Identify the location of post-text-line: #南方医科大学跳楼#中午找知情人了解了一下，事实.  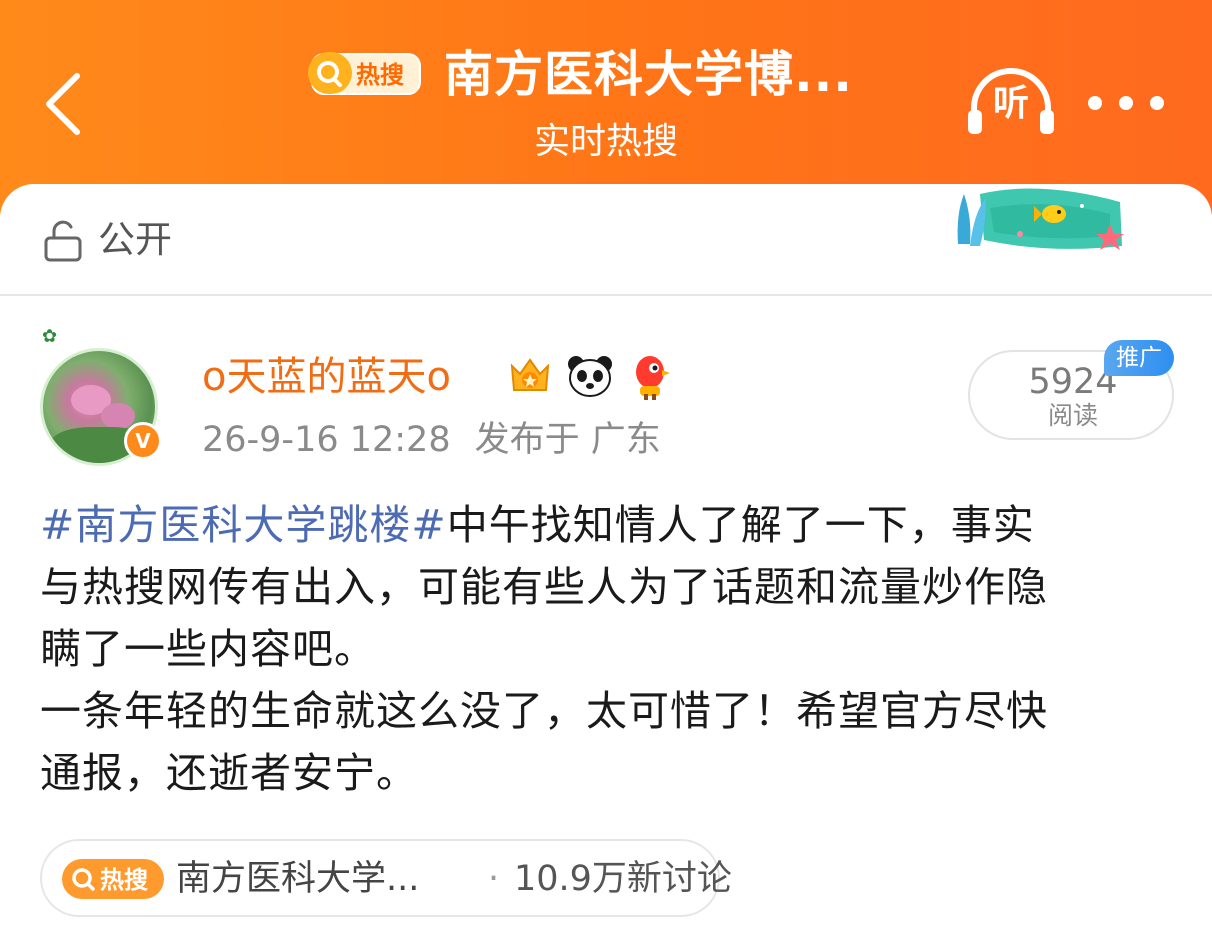
(610, 525).